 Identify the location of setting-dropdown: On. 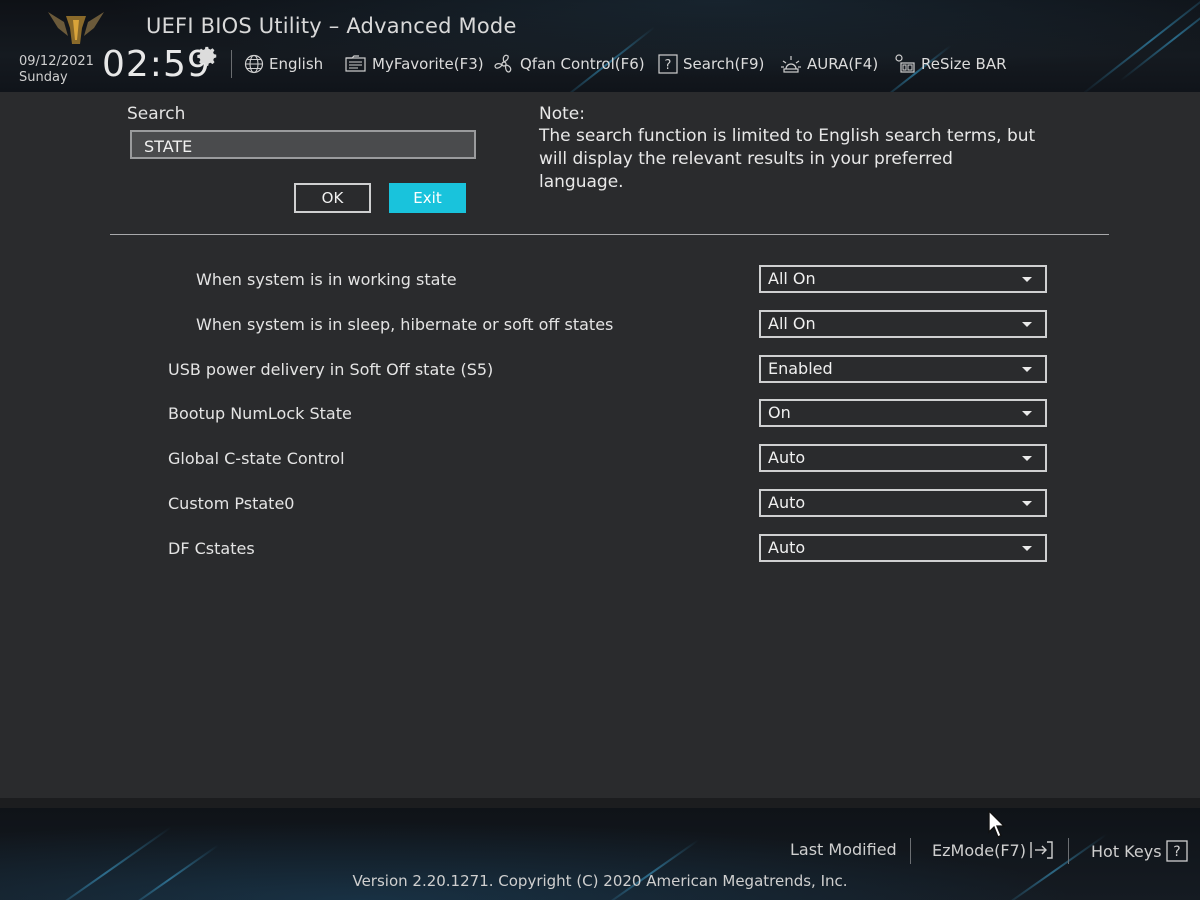
(903, 413).